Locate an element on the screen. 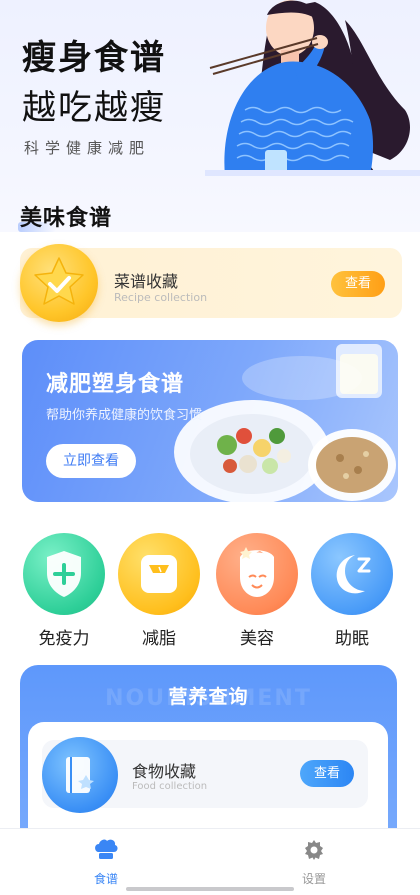 This screenshot has height=895, width=420. banner-subtitle: 帮助你养成健康的饮食习惯 is located at coordinates (124, 415).